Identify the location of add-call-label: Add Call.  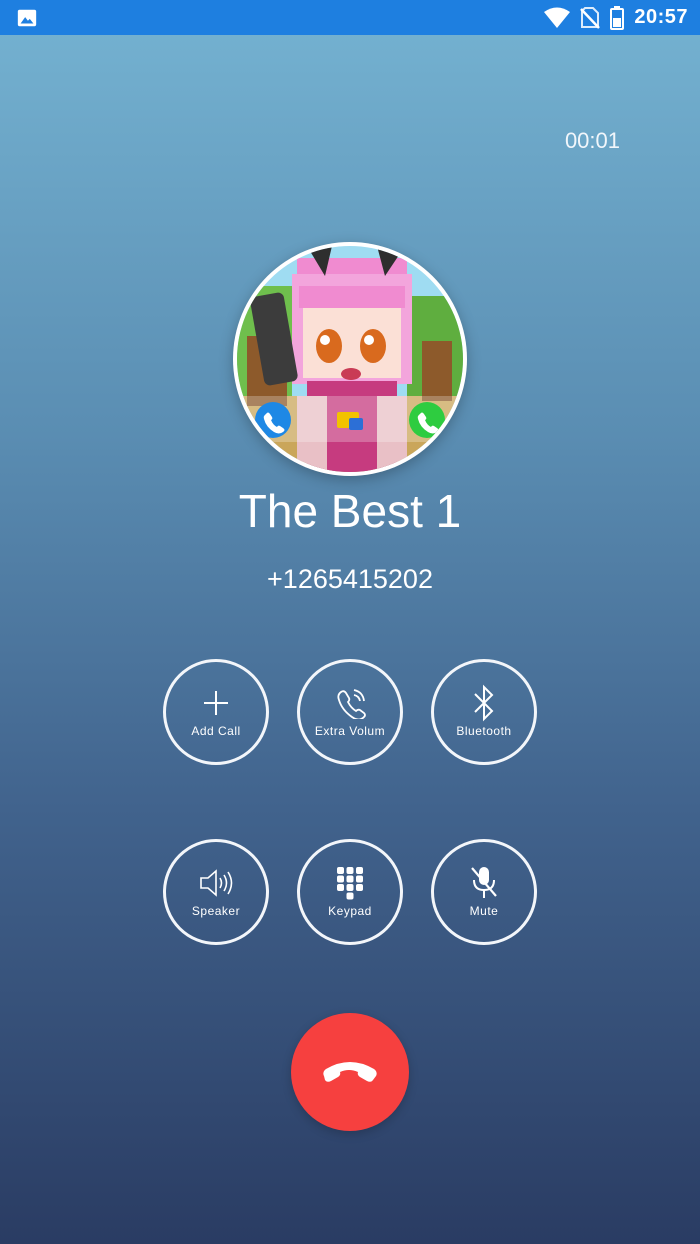
(216, 731).